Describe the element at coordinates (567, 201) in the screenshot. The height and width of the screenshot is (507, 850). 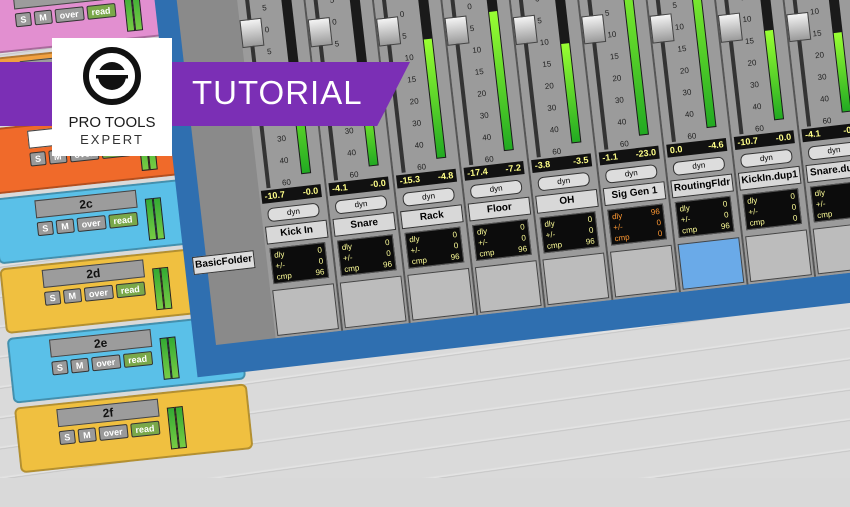
I see `strip-name: OH` at that location.